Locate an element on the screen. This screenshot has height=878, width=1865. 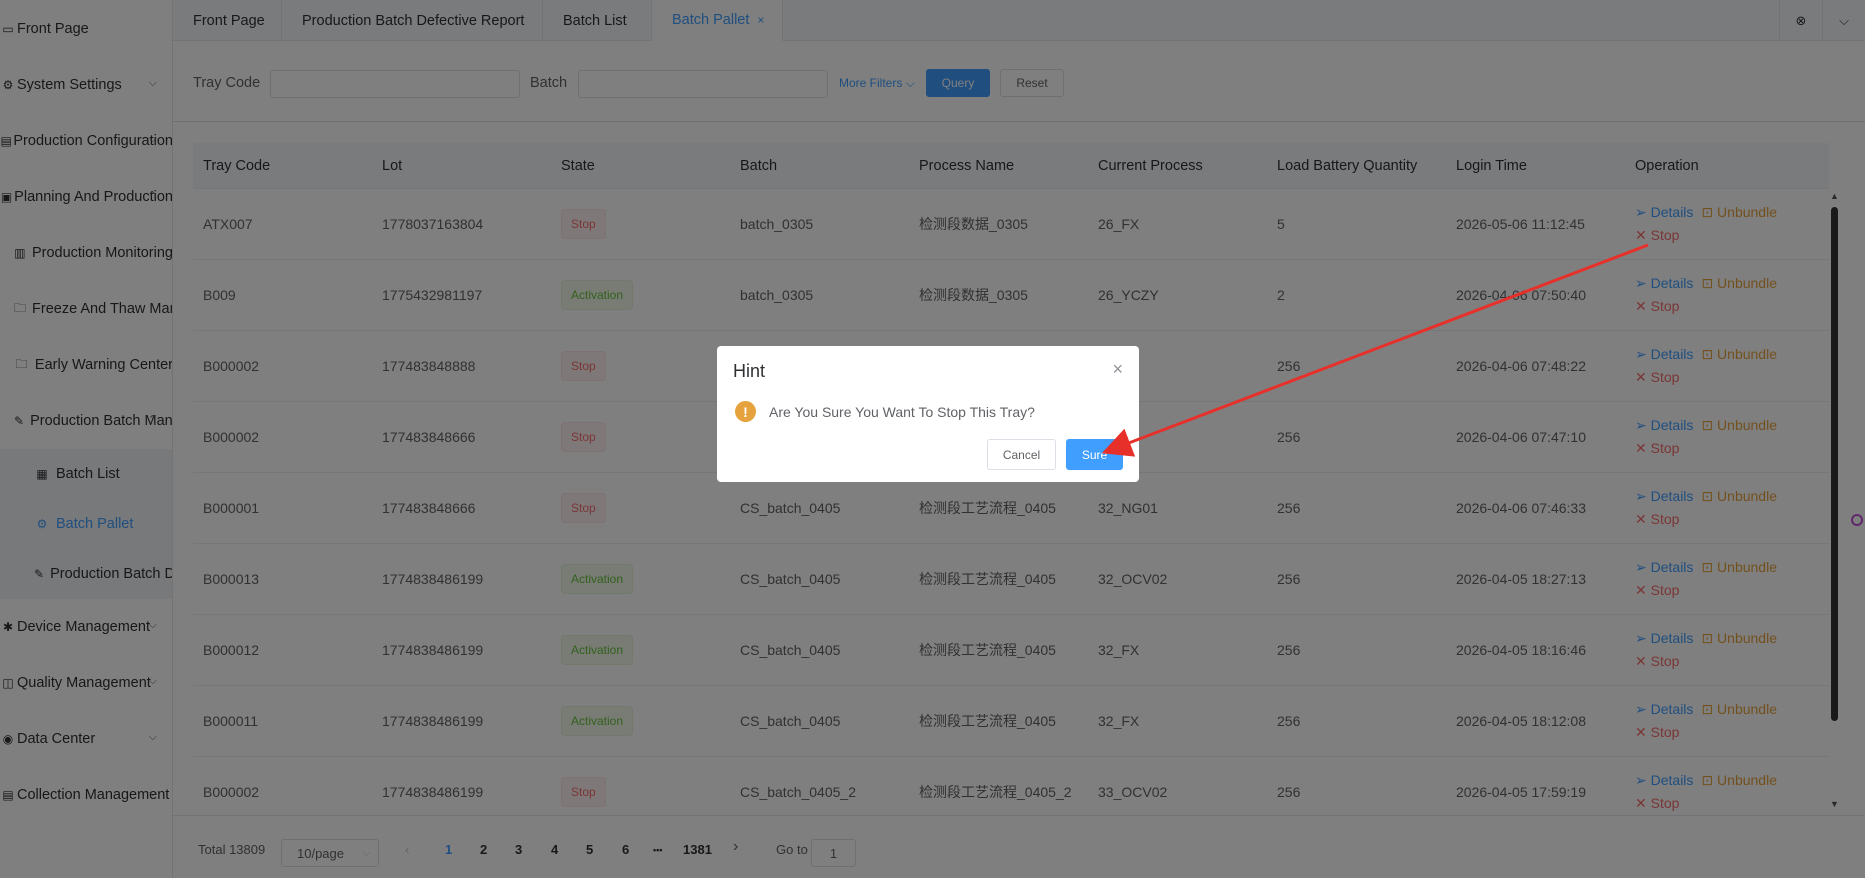
dialog-message: Are You Sure You Want To Stop This Tray? is located at coordinates (902, 412).